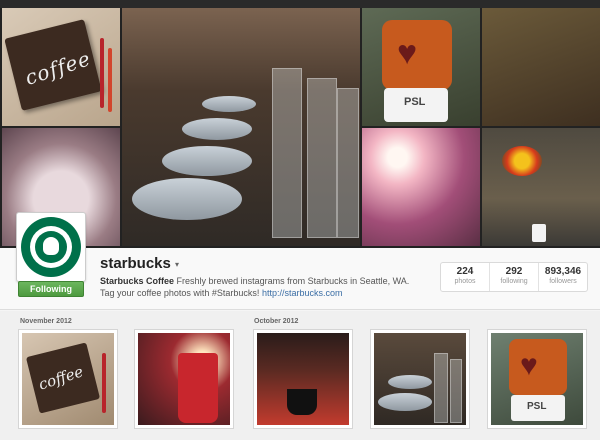  What do you see at coordinates (514, 281) in the screenshot?
I see `stat-label: following` at bounding box center [514, 281].